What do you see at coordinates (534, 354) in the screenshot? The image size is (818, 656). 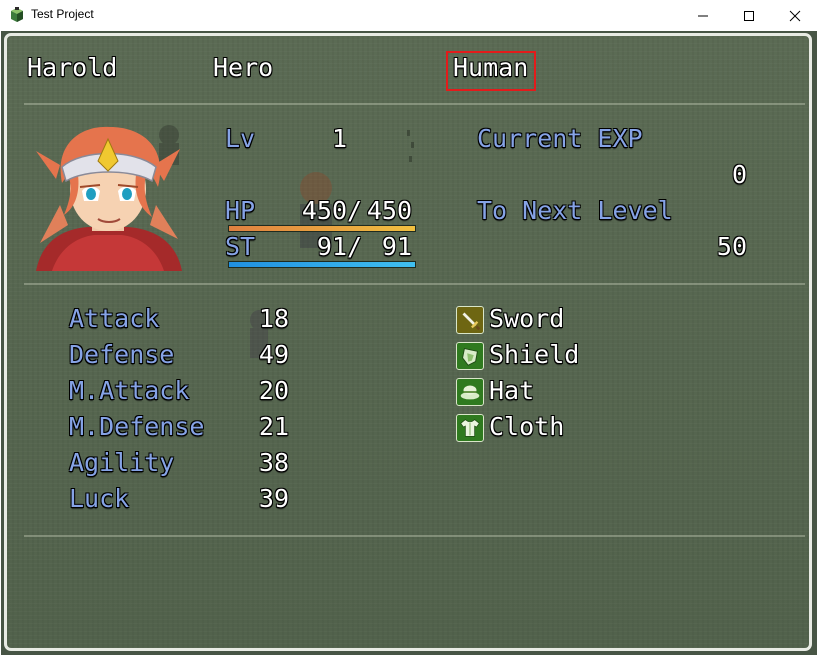 I see `equip-name: Shield` at bounding box center [534, 354].